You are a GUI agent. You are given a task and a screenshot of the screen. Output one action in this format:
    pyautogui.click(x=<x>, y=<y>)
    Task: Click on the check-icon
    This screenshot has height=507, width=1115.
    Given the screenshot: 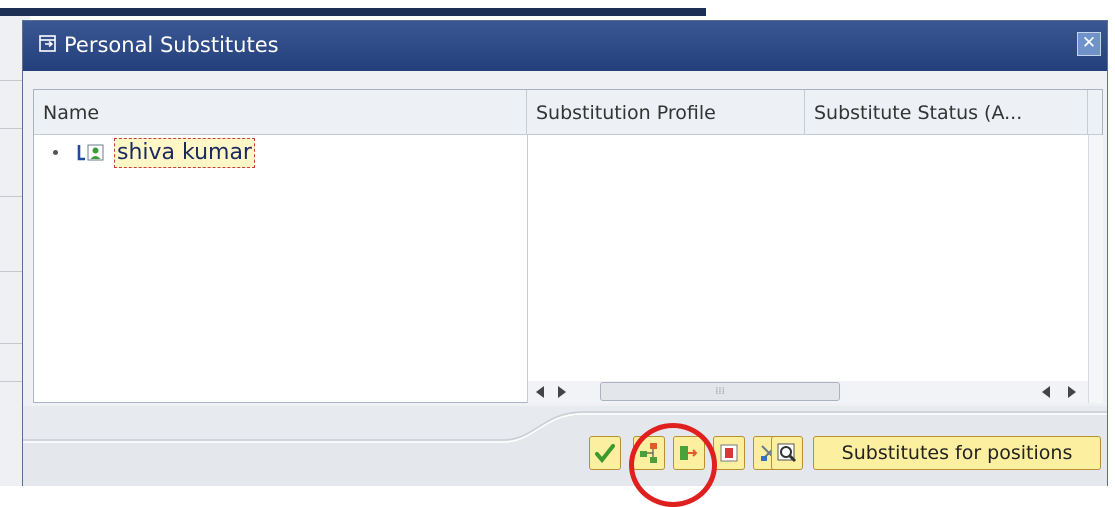 What is the action you would take?
    pyautogui.click(x=605, y=454)
    